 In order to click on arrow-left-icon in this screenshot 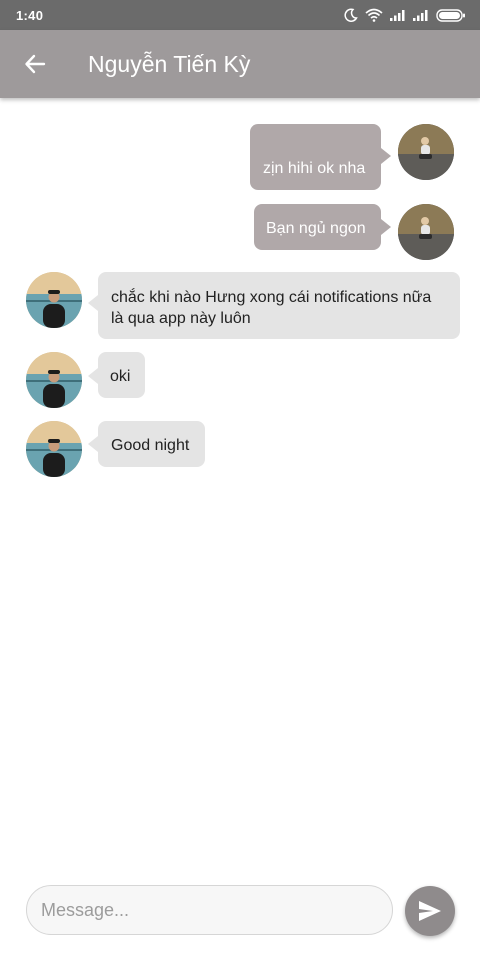, I will do `click(35, 64)`.